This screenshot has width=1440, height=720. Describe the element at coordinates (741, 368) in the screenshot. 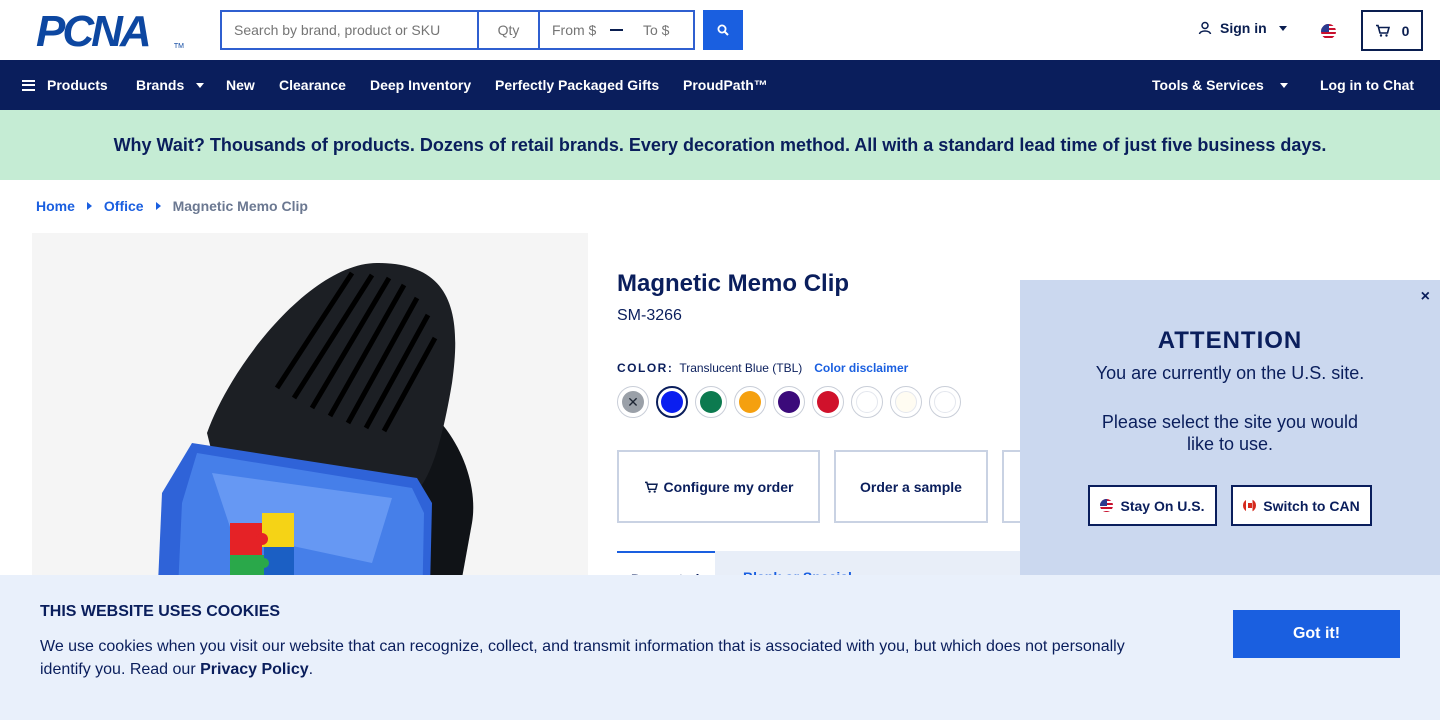

I see `color-value: Translucent Blue (TBL)` at that location.